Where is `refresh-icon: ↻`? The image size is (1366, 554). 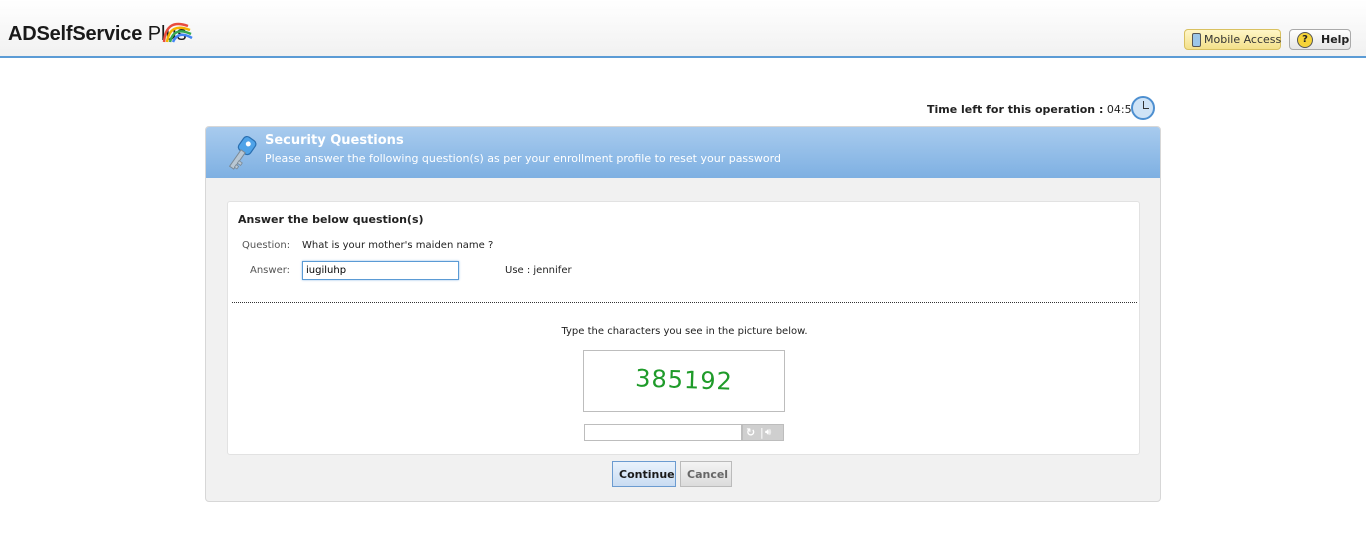
refresh-icon: ↻ is located at coordinates (750, 432).